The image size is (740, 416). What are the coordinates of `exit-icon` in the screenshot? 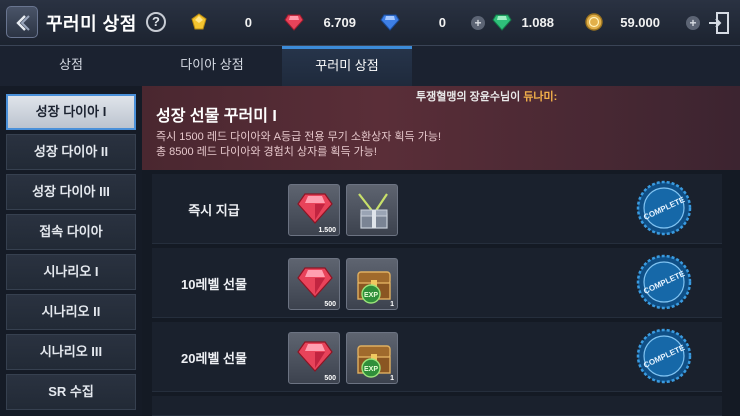 It's located at (719, 23).